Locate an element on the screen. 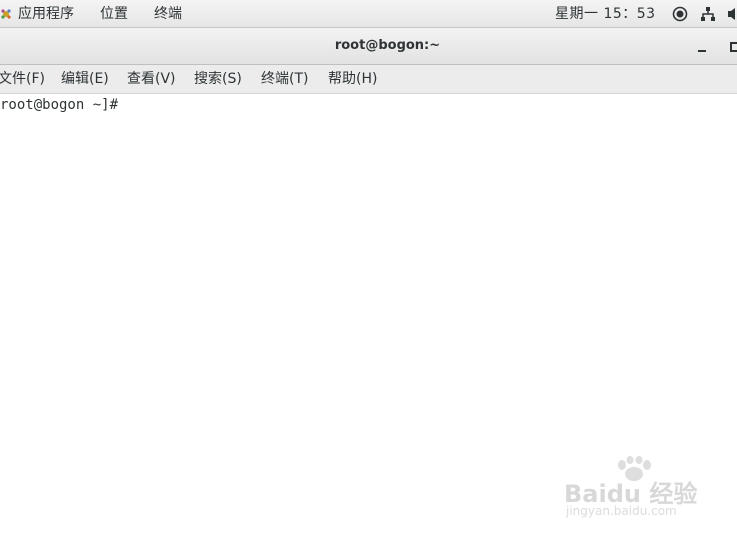 The width and height of the screenshot is (737, 537). volume-icon is located at coordinates (732, 14).